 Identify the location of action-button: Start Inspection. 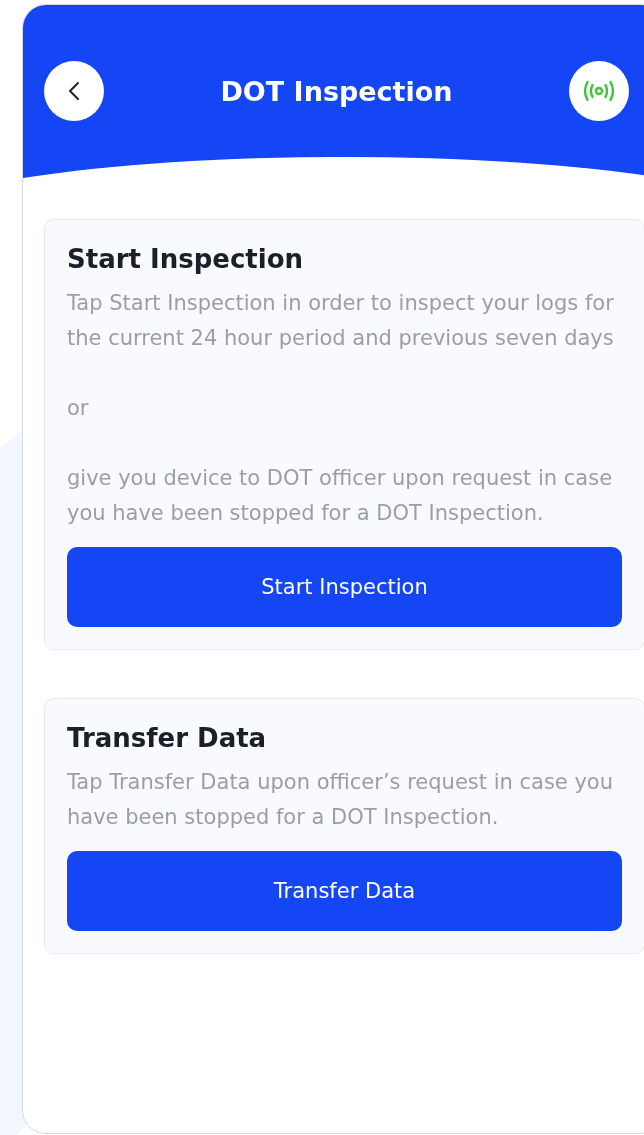
(344, 587).